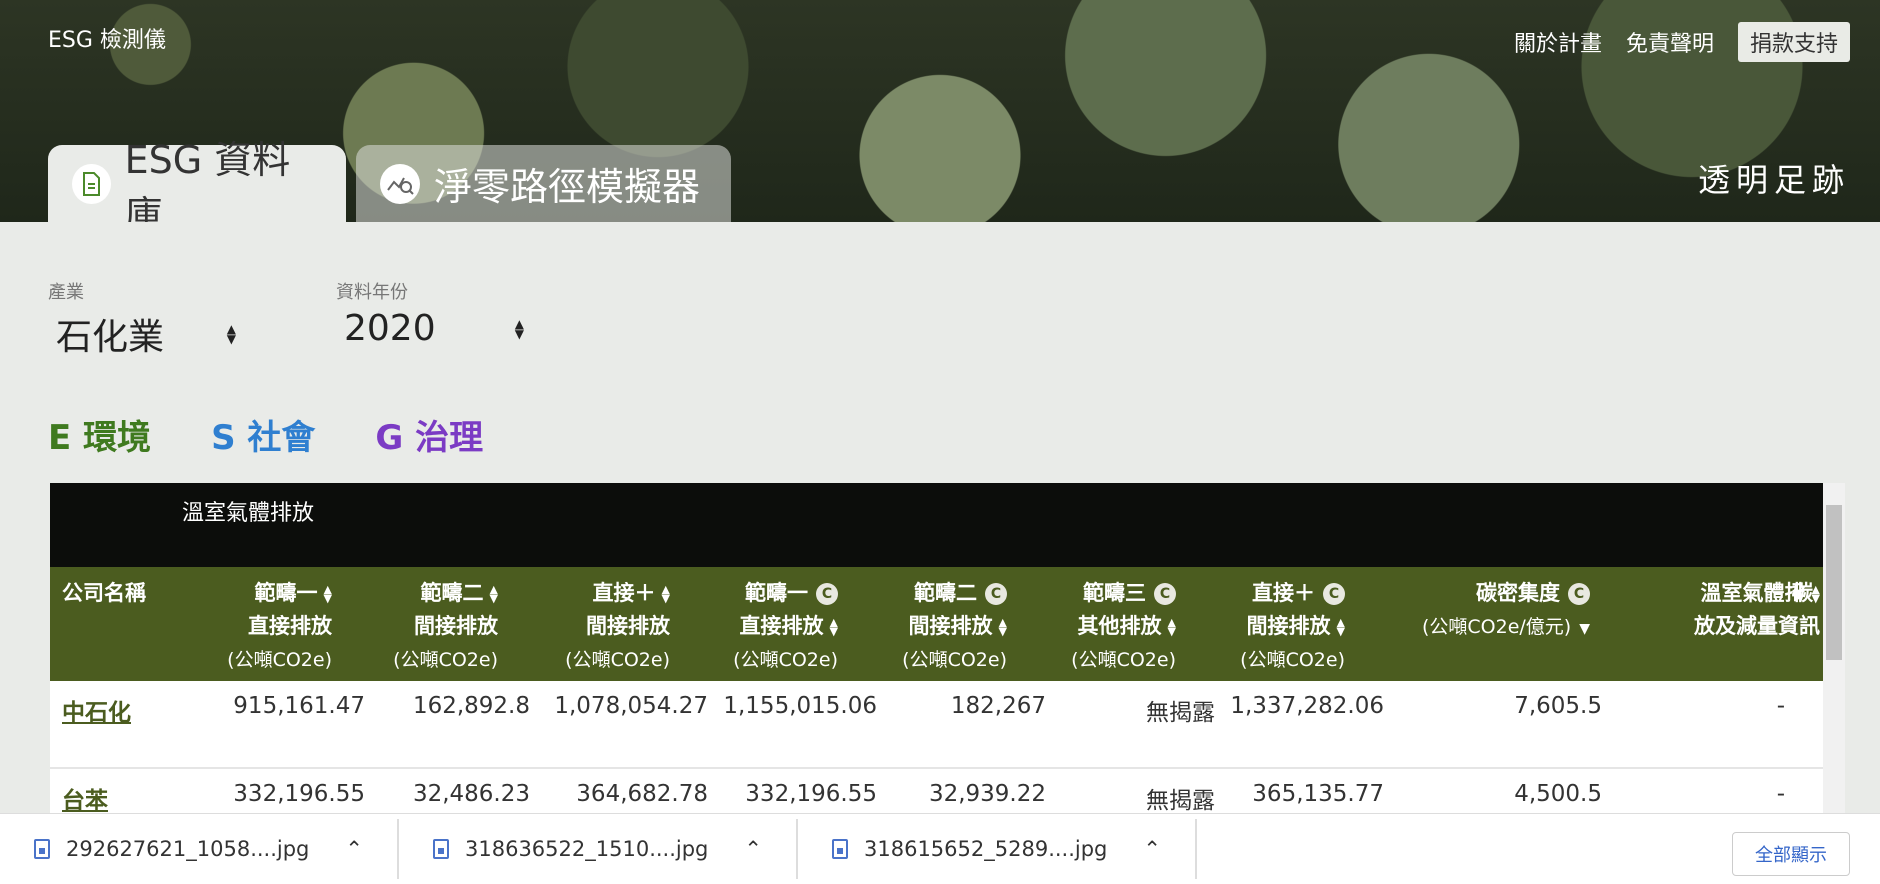 The image size is (1880, 884). I want to click on col-truncated: 碳, so click(1802, 593).